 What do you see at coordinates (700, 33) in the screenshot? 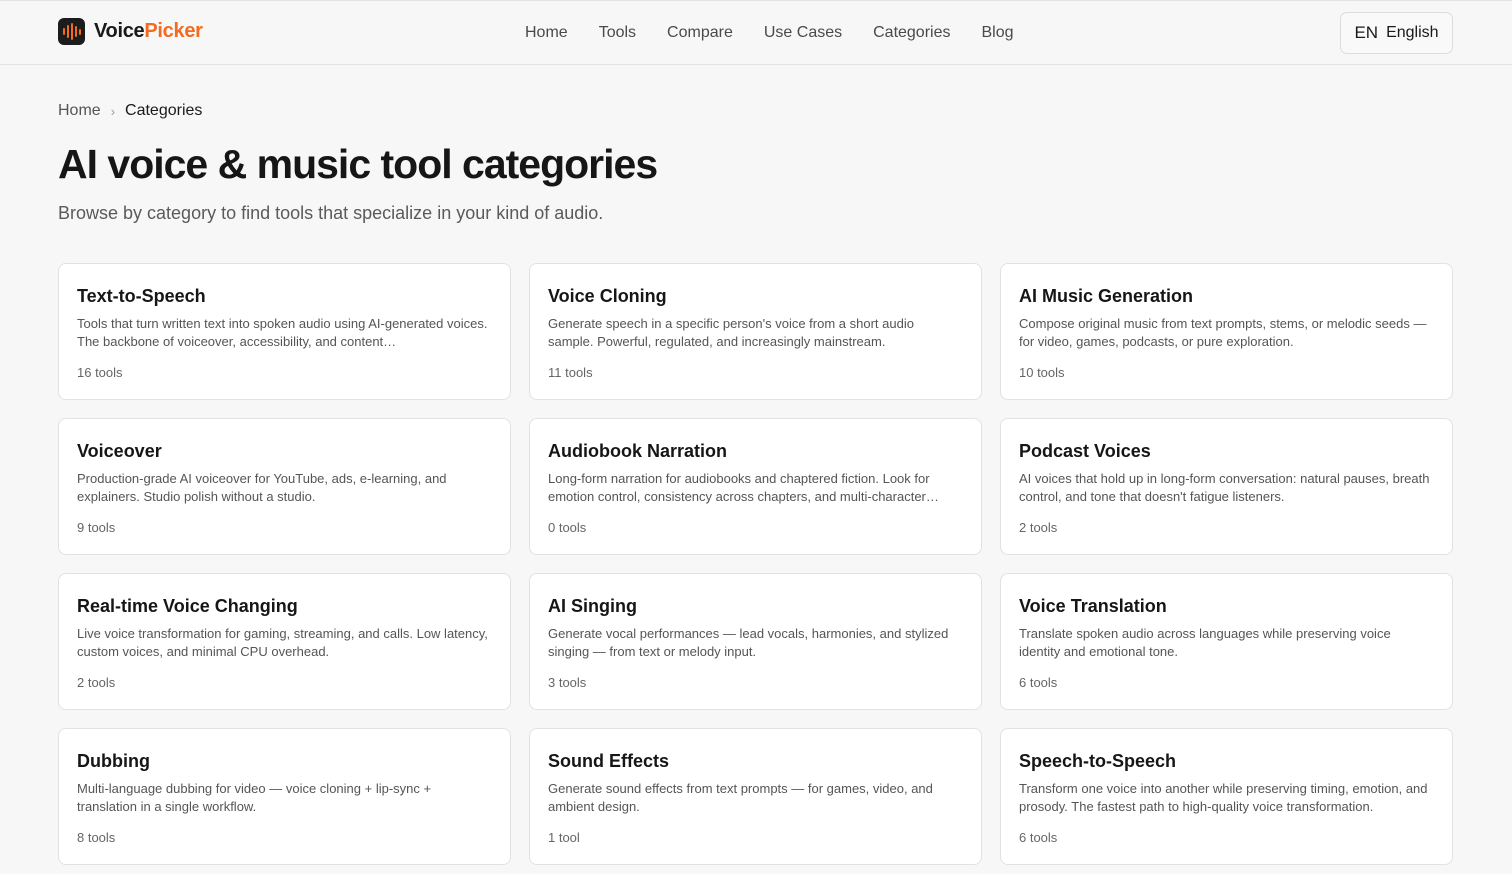
I see `nav-item-compare: Compare` at bounding box center [700, 33].